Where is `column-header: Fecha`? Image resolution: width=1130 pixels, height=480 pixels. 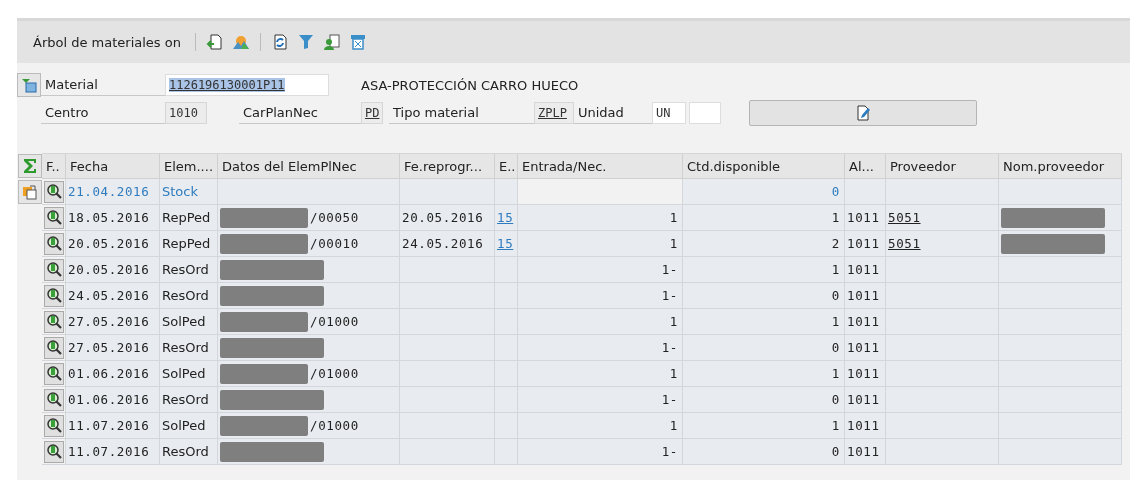
column-header: Fecha is located at coordinates (113, 166).